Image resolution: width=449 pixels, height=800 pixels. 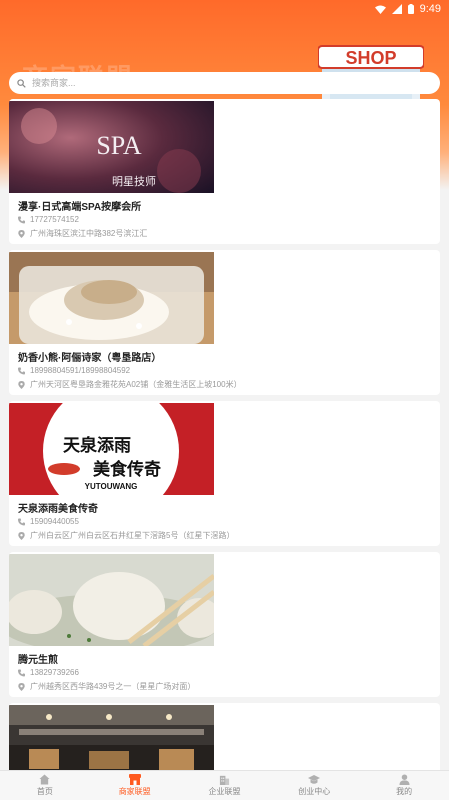 I want to click on bottom-tab-bar: 首页 商家联盟 企业联盟 创业中心 我的, so click(x=224, y=785).